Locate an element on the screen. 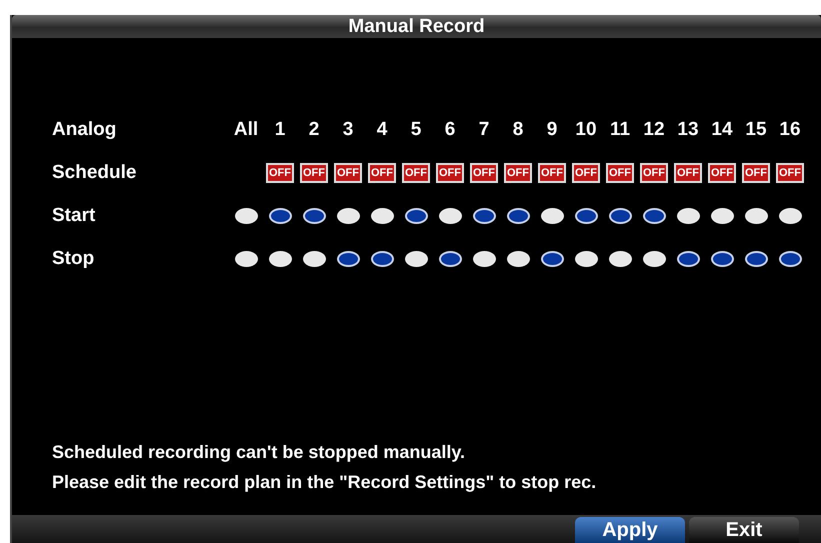 The image size is (821, 543). row-label: Stop is located at coordinates (74, 259).